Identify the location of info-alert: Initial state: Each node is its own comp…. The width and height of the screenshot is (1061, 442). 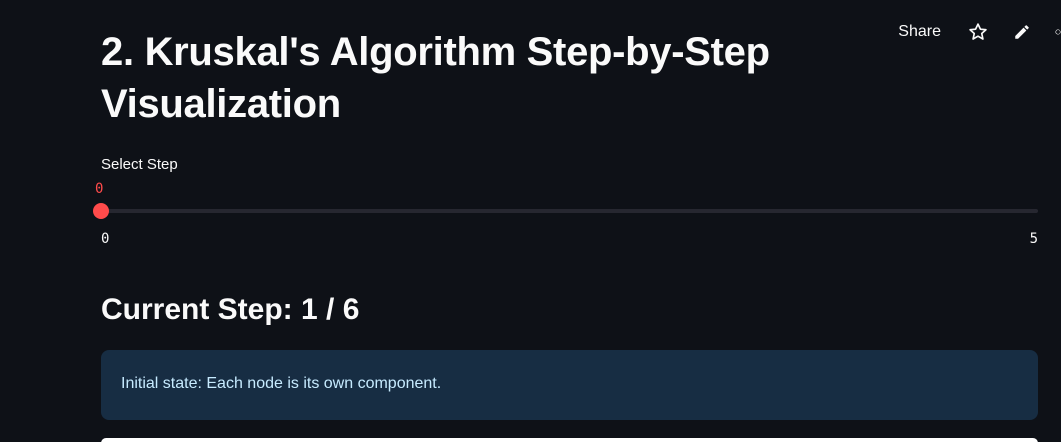
(569, 385).